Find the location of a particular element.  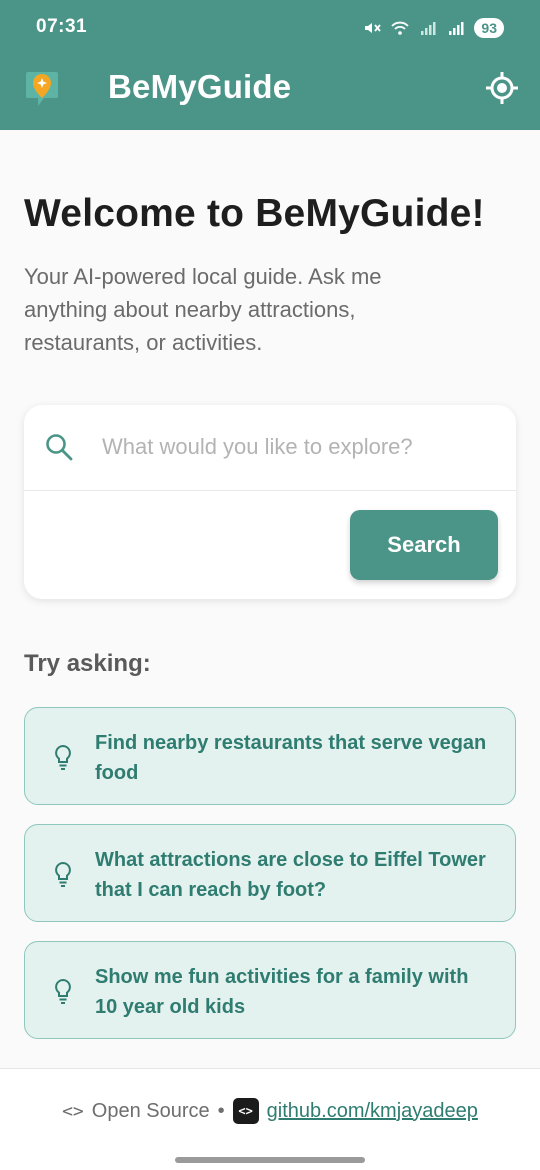

my-location-icon is located at coordinates (502, 88).